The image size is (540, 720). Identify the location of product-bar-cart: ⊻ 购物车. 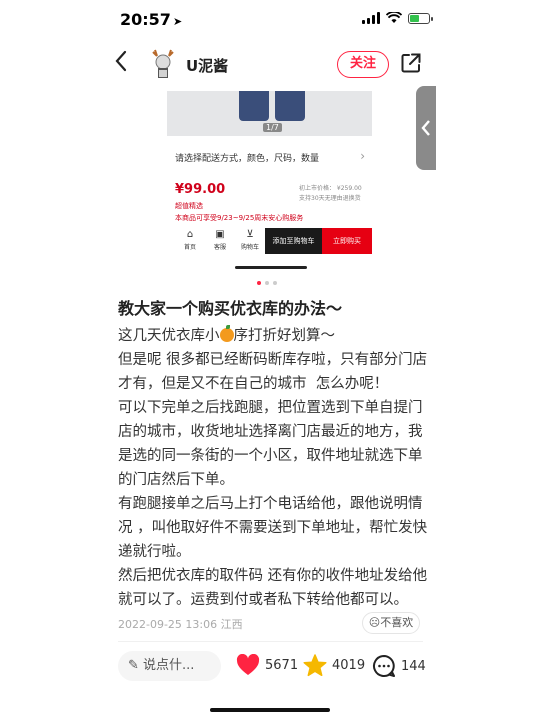
(250, 241).